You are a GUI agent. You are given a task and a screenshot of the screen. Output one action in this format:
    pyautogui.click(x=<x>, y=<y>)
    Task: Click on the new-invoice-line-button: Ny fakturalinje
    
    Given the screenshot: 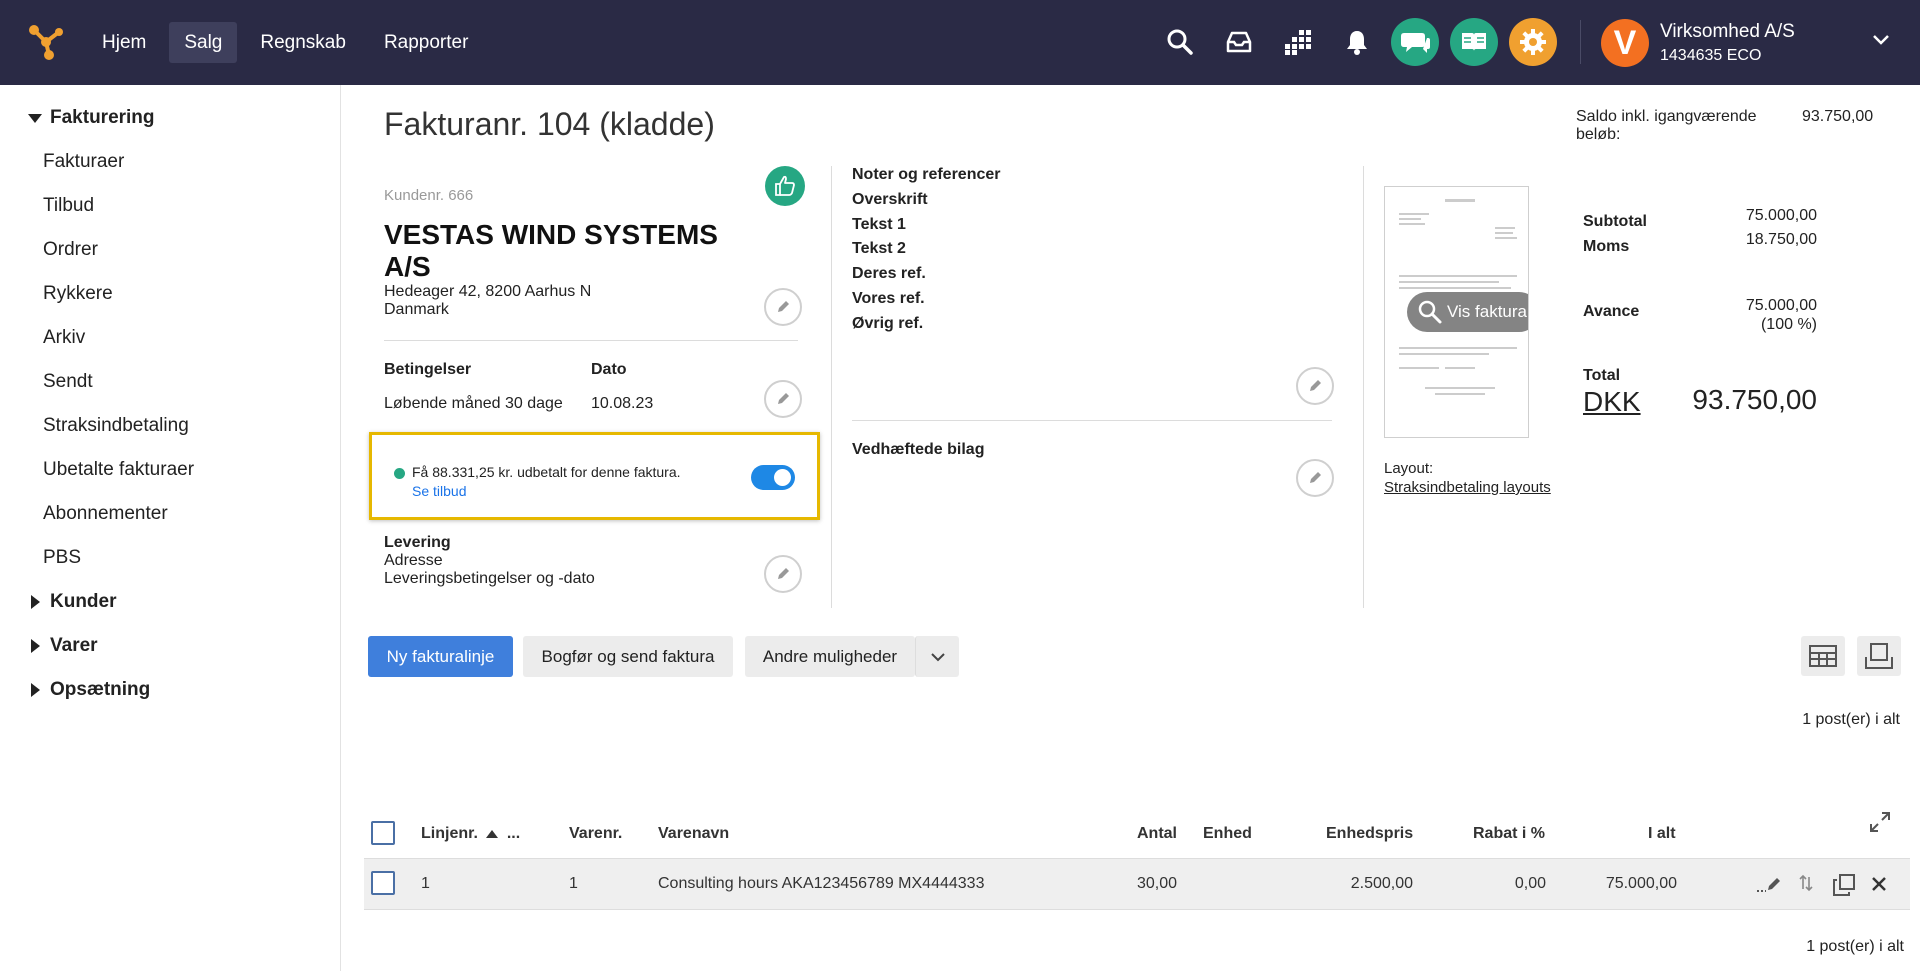 What is the action you would take?
    pyautogui.click(x=440, y=656)
    